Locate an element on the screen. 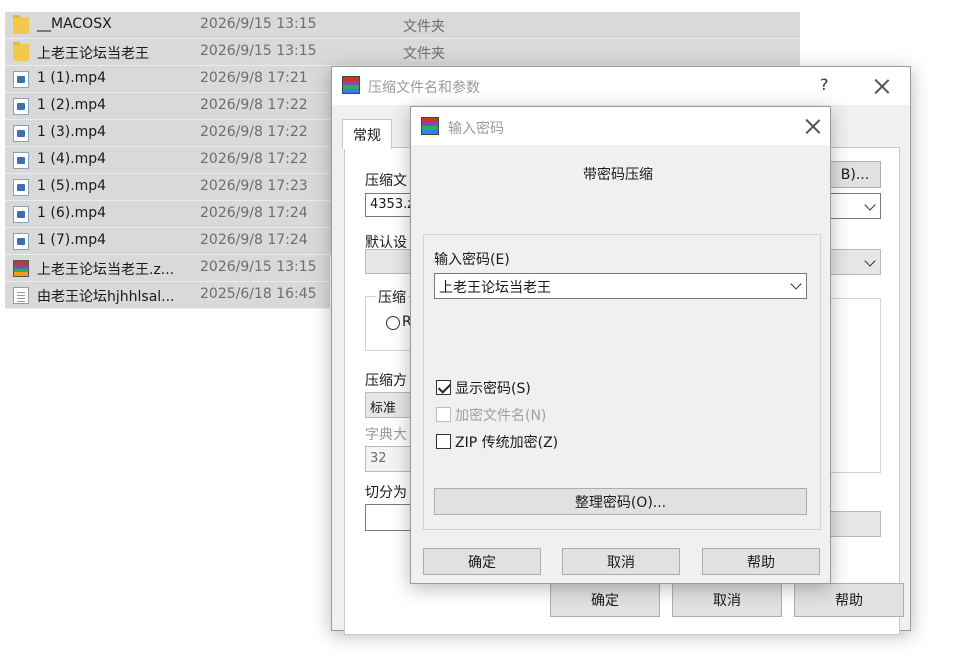  file-date: 2025/6/18 16:45 is located at coordinates (258, 294).